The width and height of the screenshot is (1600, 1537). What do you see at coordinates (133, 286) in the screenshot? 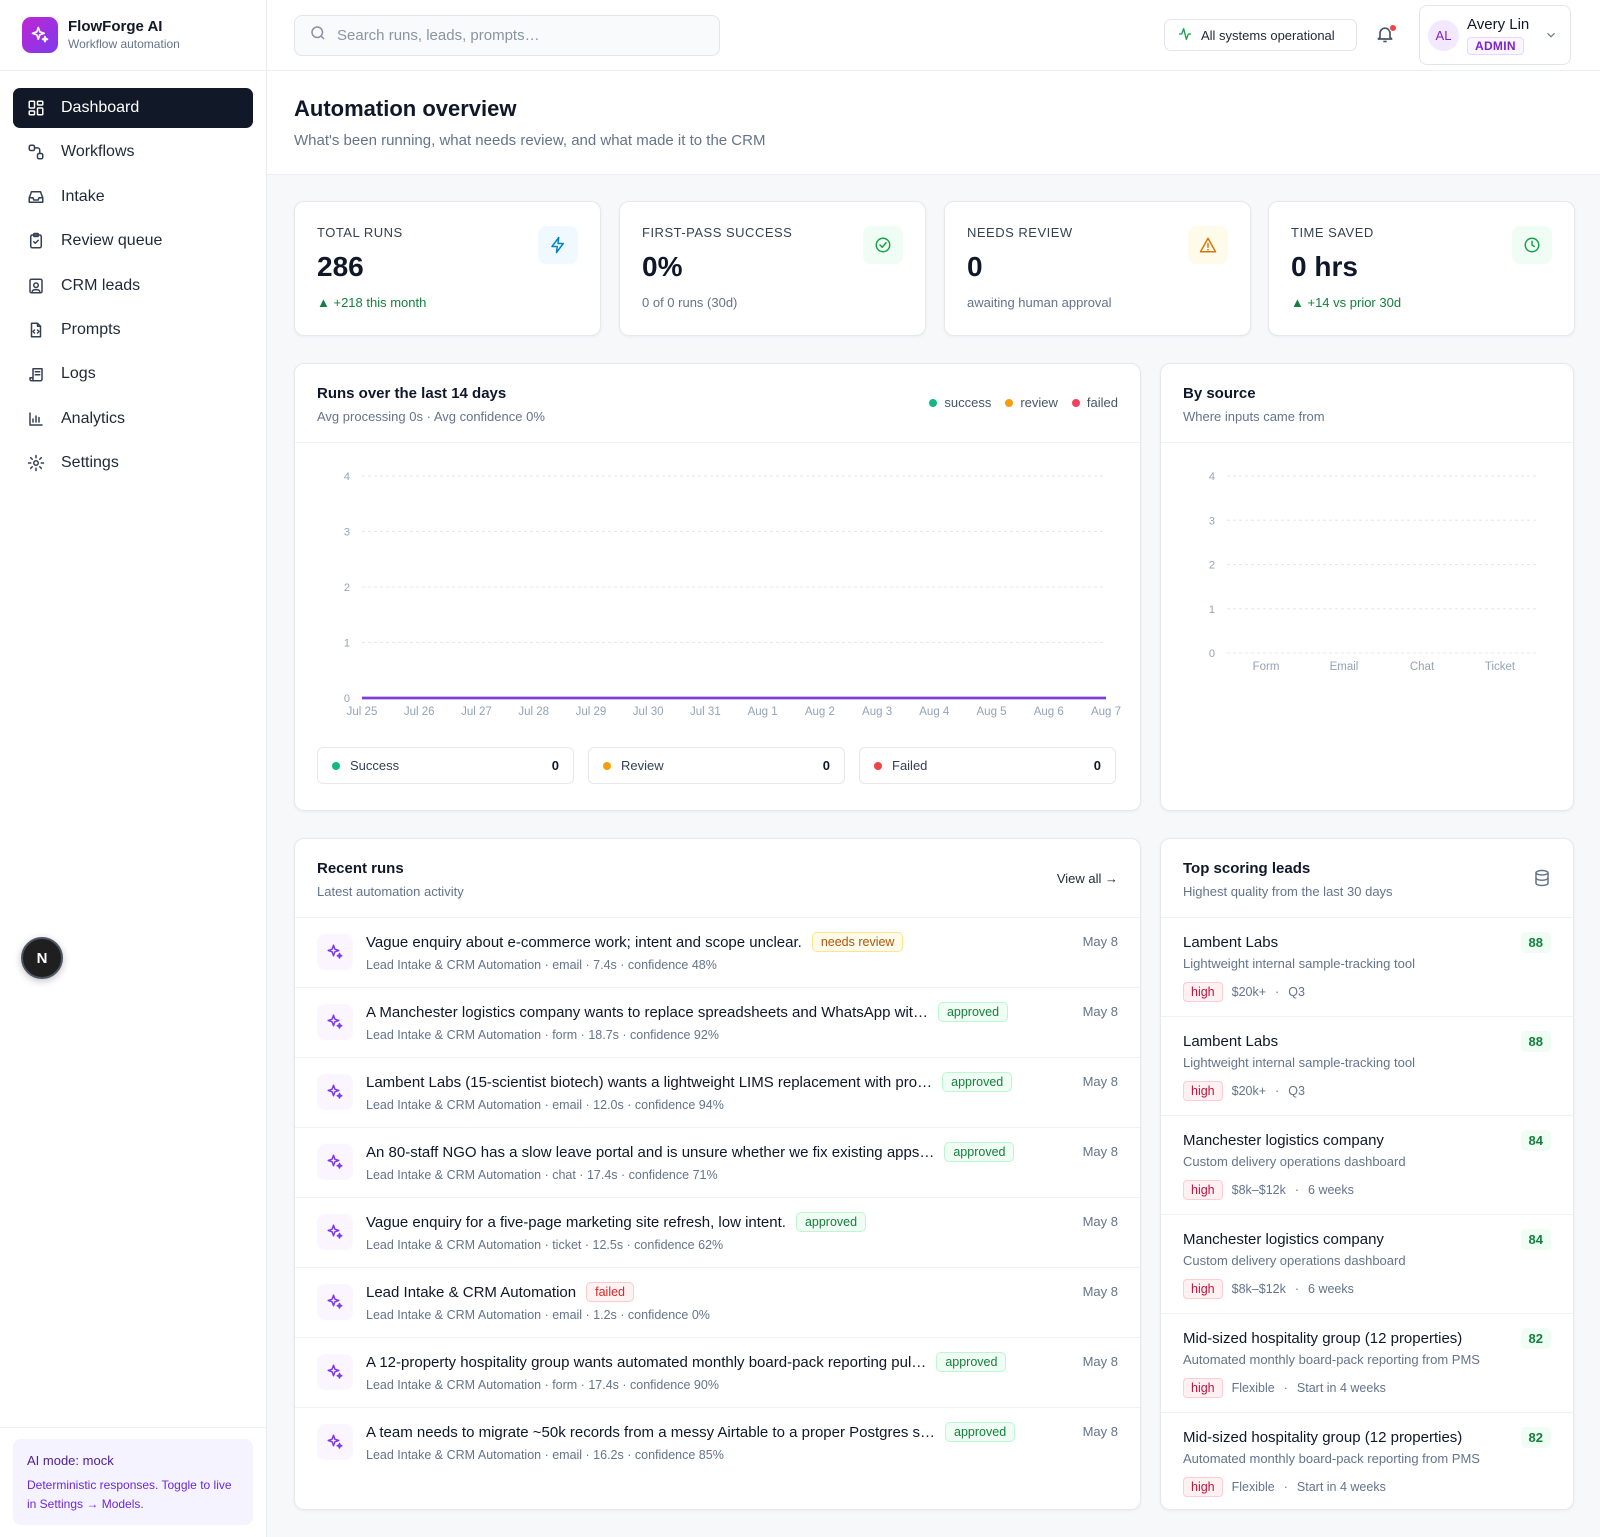
I see `sidebar-item-crm-leads: CRM leads` at bounding box center [133, 286].